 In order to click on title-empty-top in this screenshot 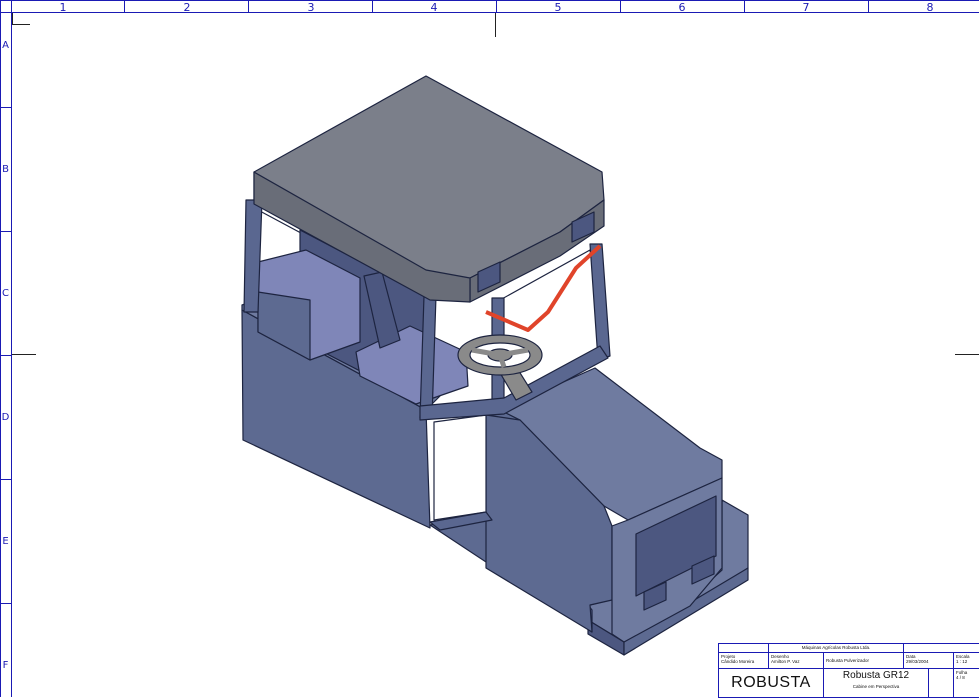, I will do `click(744, 648)`.